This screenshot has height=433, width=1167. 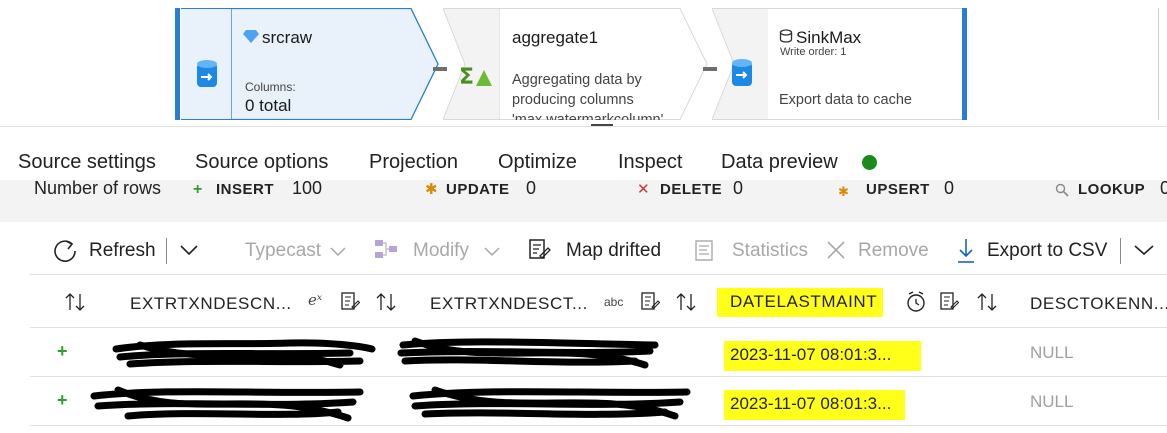 What do you see at coordinates (1062, 190) in the screenshot?
I see `lookup-search-icon` at bounding box center [1062, 190].